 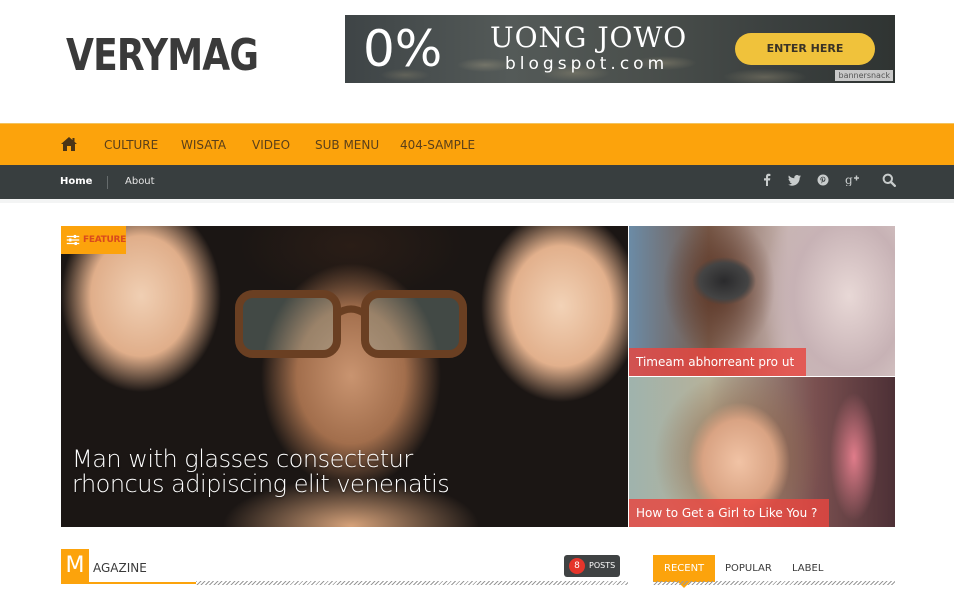 What do you see at coordinates (162, 56) in the screenshot?
I see `site-logo: VERYMAG` at bounding box center [162, 56].